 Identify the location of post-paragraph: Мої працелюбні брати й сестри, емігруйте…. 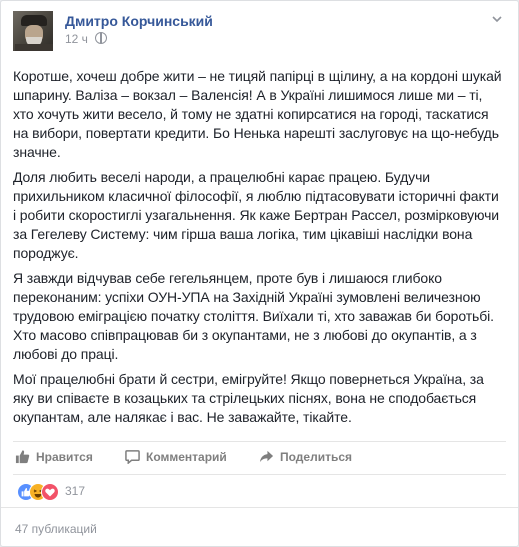
(248, 398).